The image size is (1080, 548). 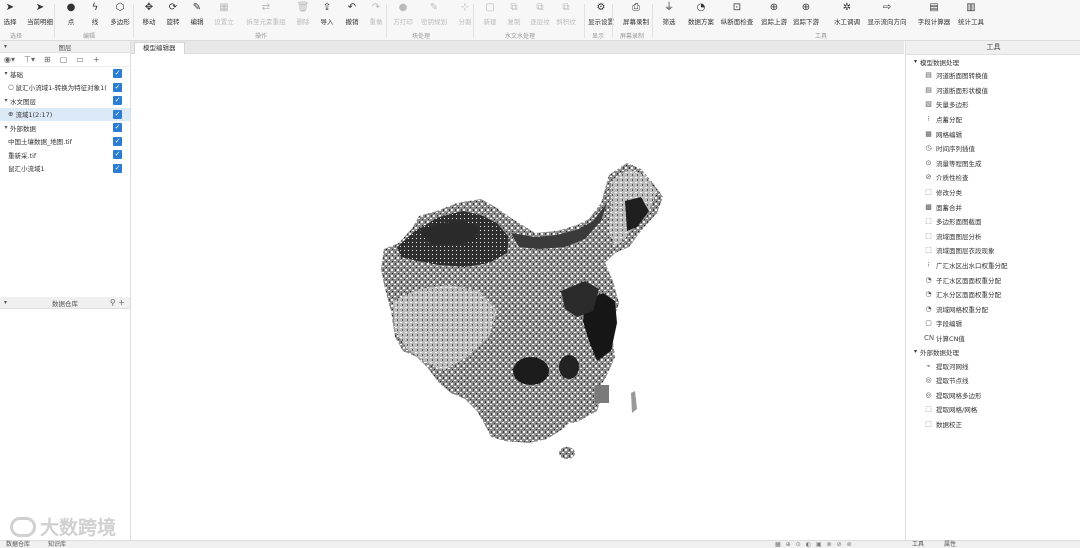 What do you see at coordinates (993, 424) in the screenshot?
I see `tool-item: ⬚ 数据校正` at bounding box center [993, 424].